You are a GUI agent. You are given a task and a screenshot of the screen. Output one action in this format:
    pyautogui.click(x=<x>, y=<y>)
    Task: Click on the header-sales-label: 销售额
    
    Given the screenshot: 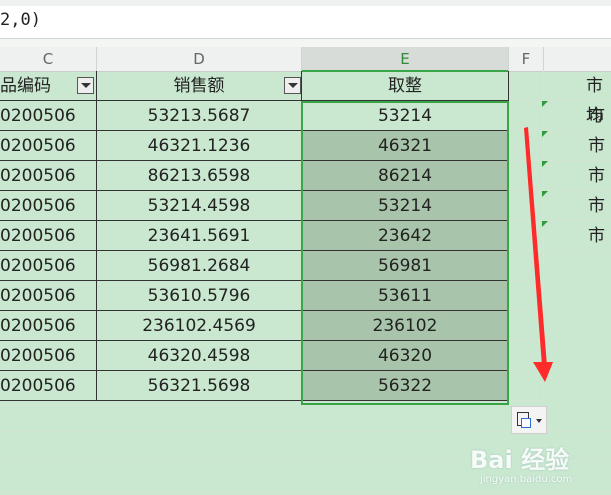 What is the action you would take?
    pyautogui.click(x=199, y=86)
    